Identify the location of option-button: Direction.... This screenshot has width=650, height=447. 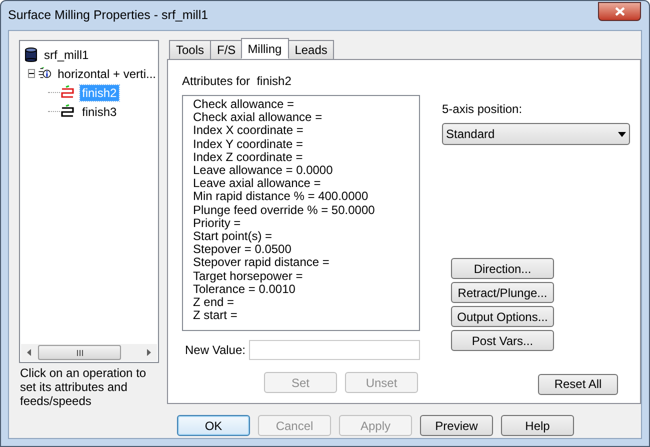
(502, 268).